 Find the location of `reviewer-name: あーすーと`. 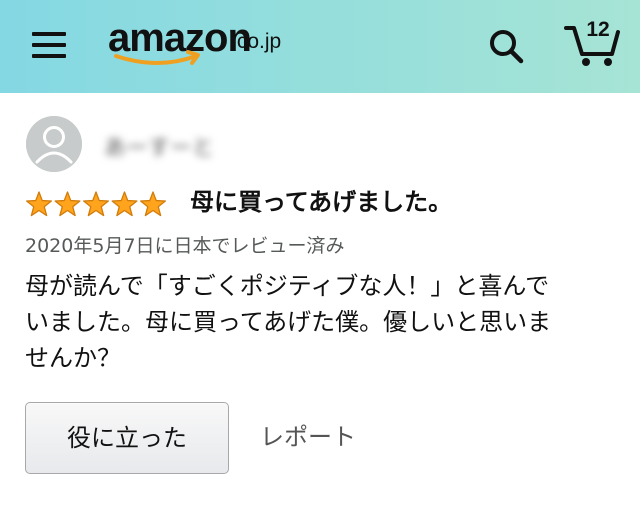

reviewer-name: あーすーと is located at coordinates (162, 145).